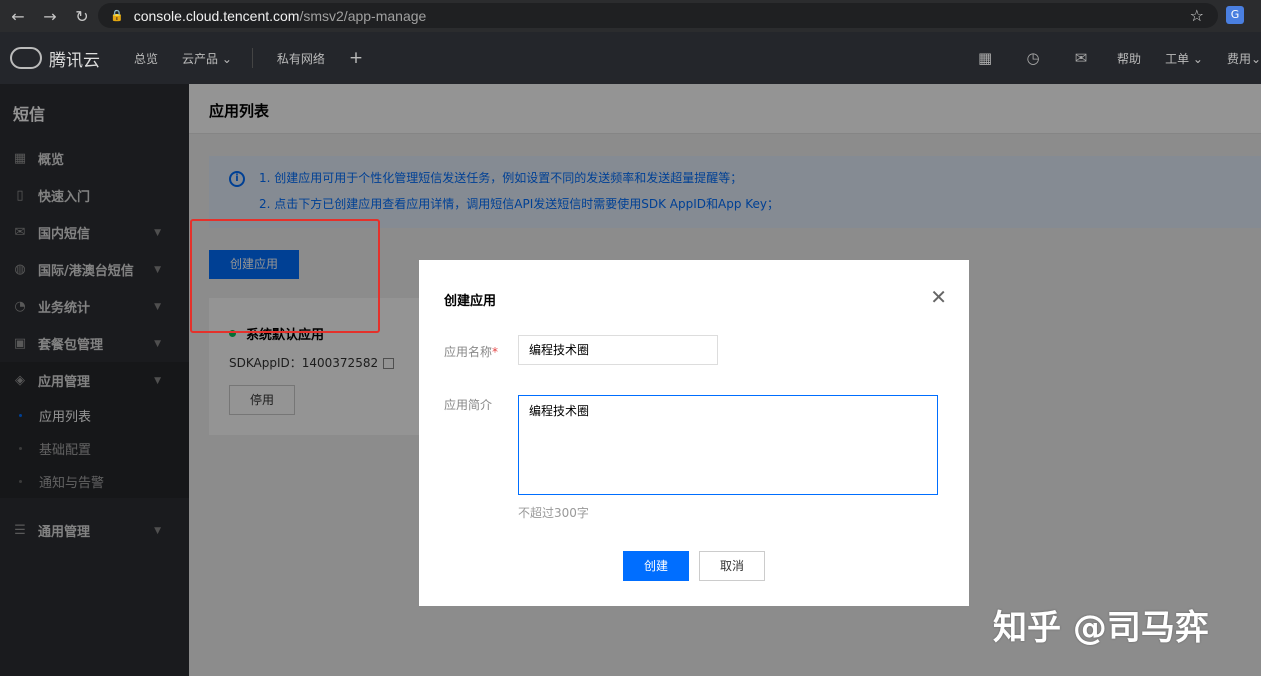 The width and height of the screenshot is (1261, 676). Describe the element at coordinates (1111, 58) in the screenshot. I see `topnav-right-group: ▦ ◷ ✉ 帮助 工单 ⌄ 费用⌄` at that location.